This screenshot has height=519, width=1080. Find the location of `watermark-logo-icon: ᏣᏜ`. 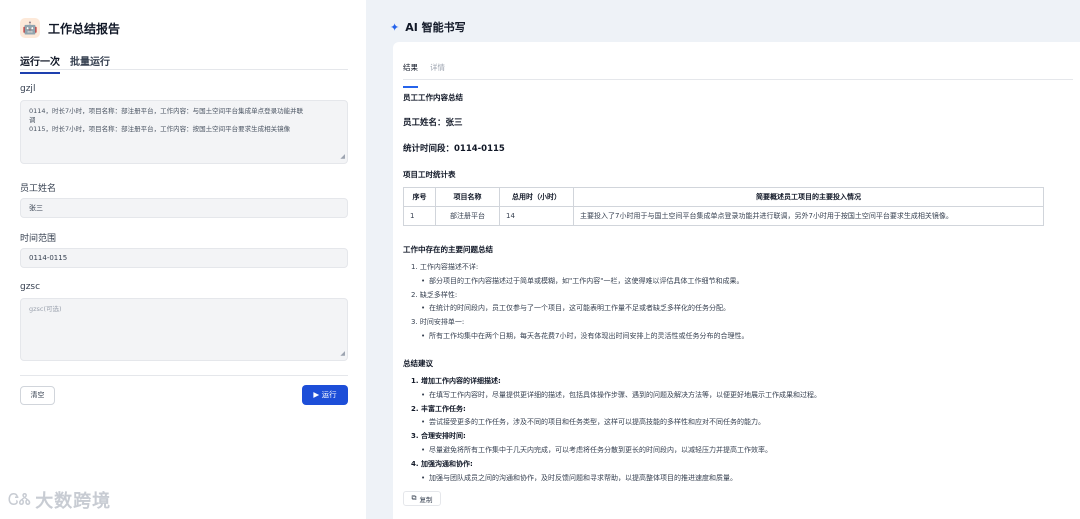

watermark-logo-icon: ᏣᏜ is located at coordinates (20, 499).